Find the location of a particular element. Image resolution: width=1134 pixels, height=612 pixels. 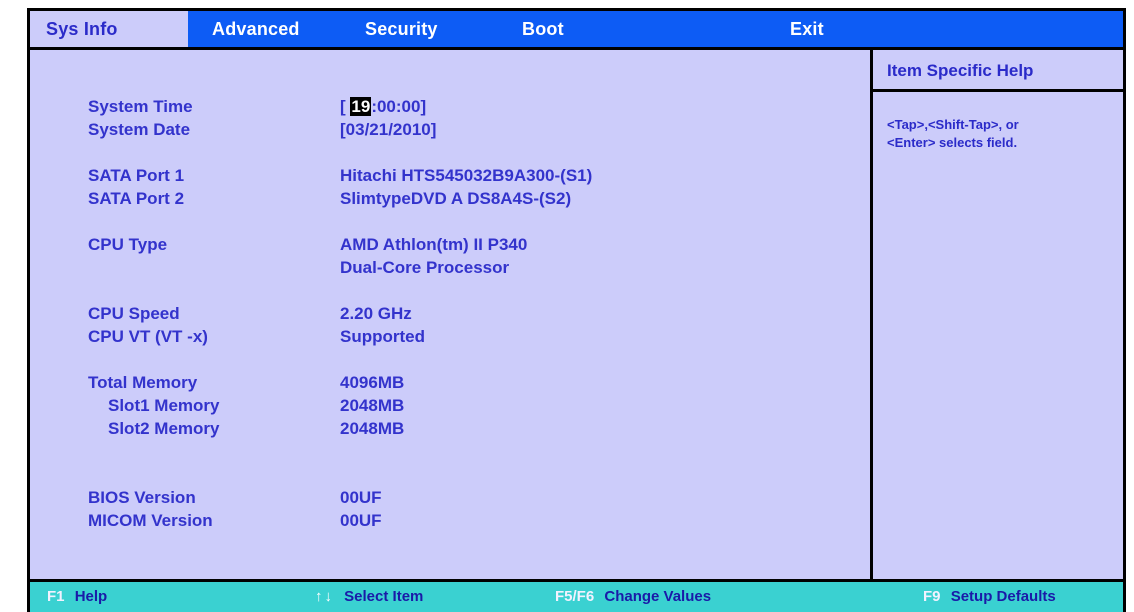

tab-advanced: Advanced is located at coordinates (264, 29).